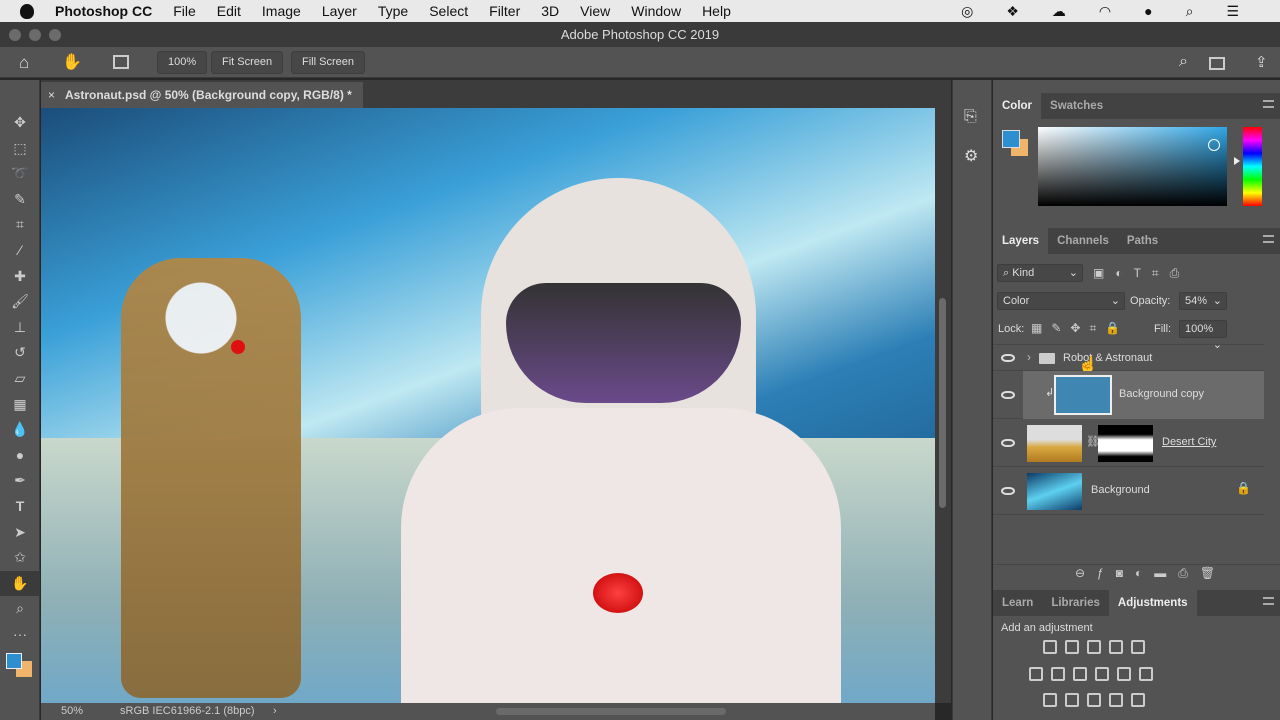 The image size is (1280, 720). What do you see at coordinates (328, 62) in the screenshot?
I see `fill-screen-button: Fill Screen` at bounding box center [328, 62].